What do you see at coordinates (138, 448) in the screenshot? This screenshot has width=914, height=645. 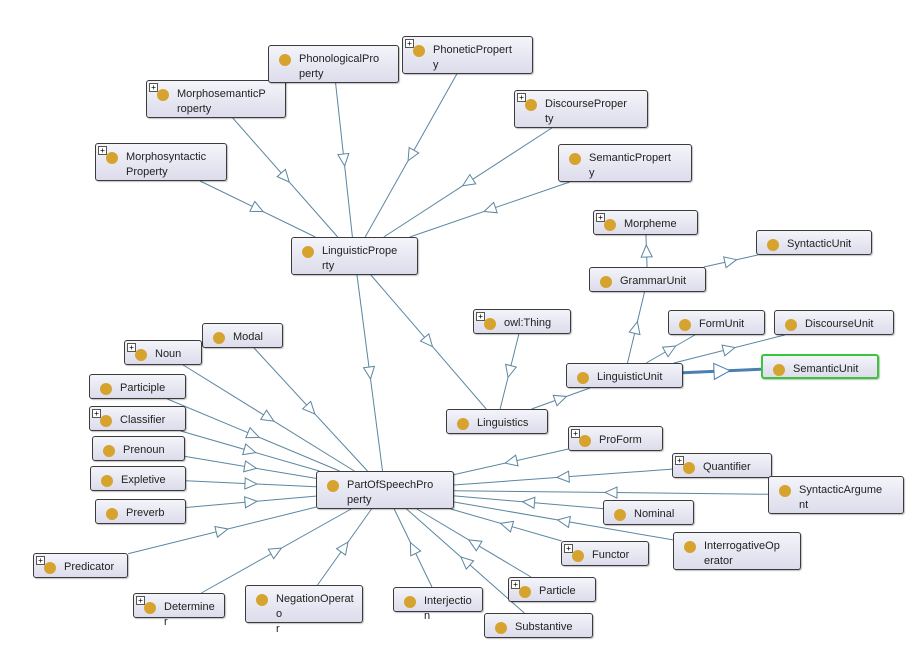 I see `class-node-prenoun: Prenoun` at bounding box center [138, 448].